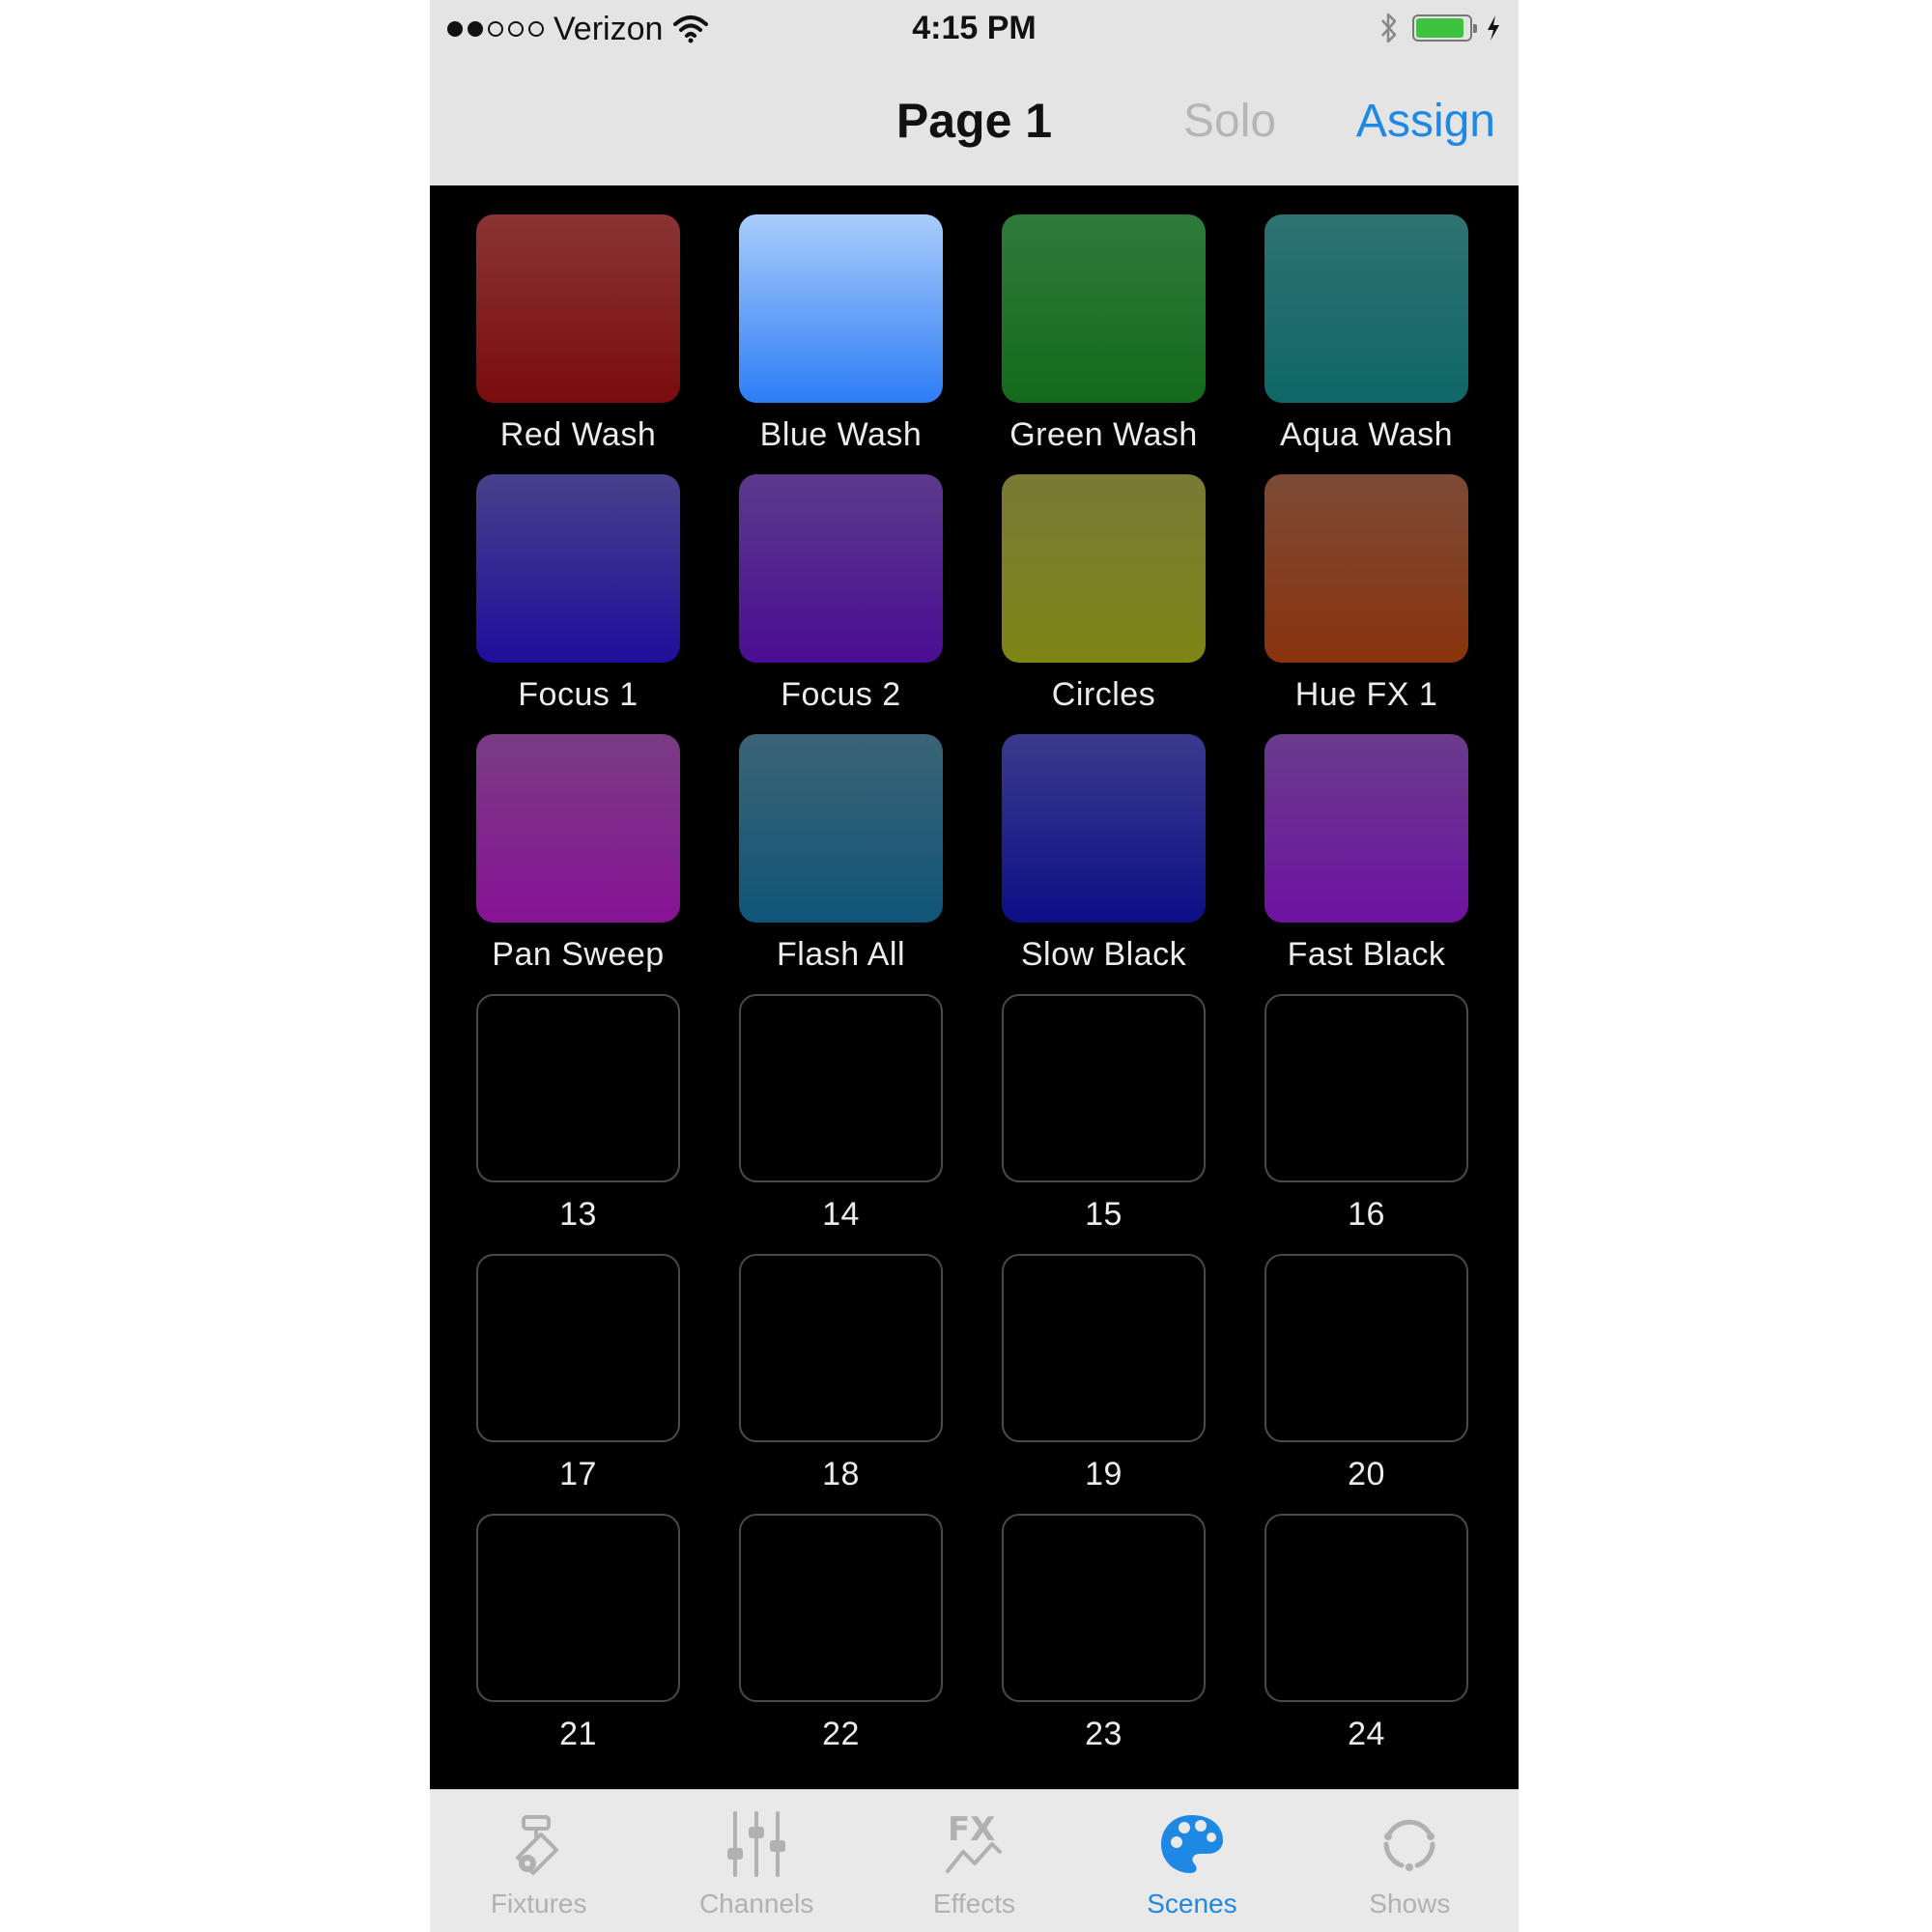 This screenshot has width=1932, height=1932. Describe the element at coordinates (1366, 694) in the screenshot. I see `scene-pad-label: Hue FX 1` at that location.